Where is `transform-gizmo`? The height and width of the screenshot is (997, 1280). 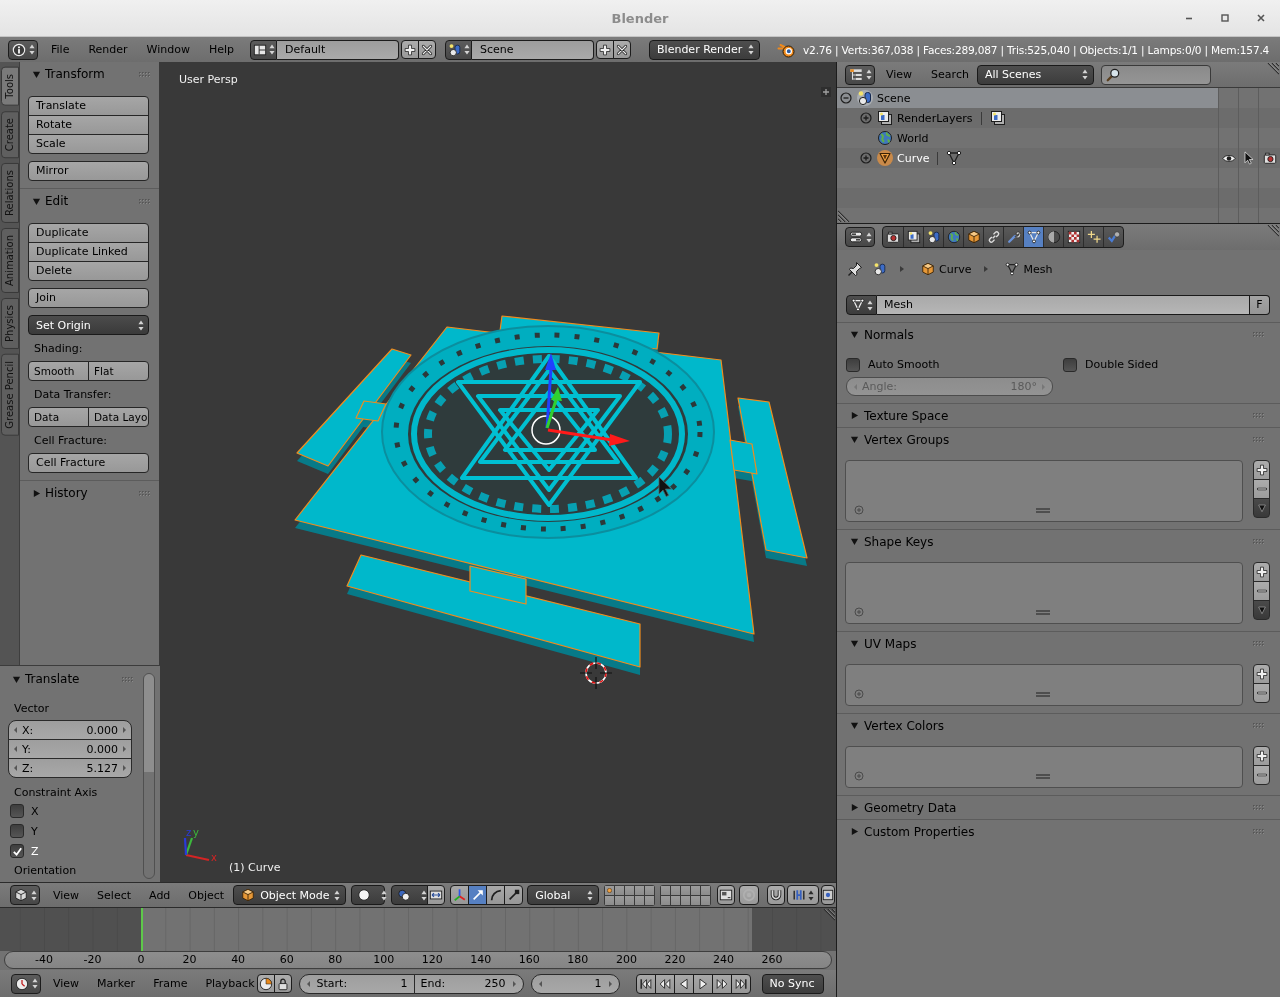
transform-gizmo is located at coordinates (580, 399).